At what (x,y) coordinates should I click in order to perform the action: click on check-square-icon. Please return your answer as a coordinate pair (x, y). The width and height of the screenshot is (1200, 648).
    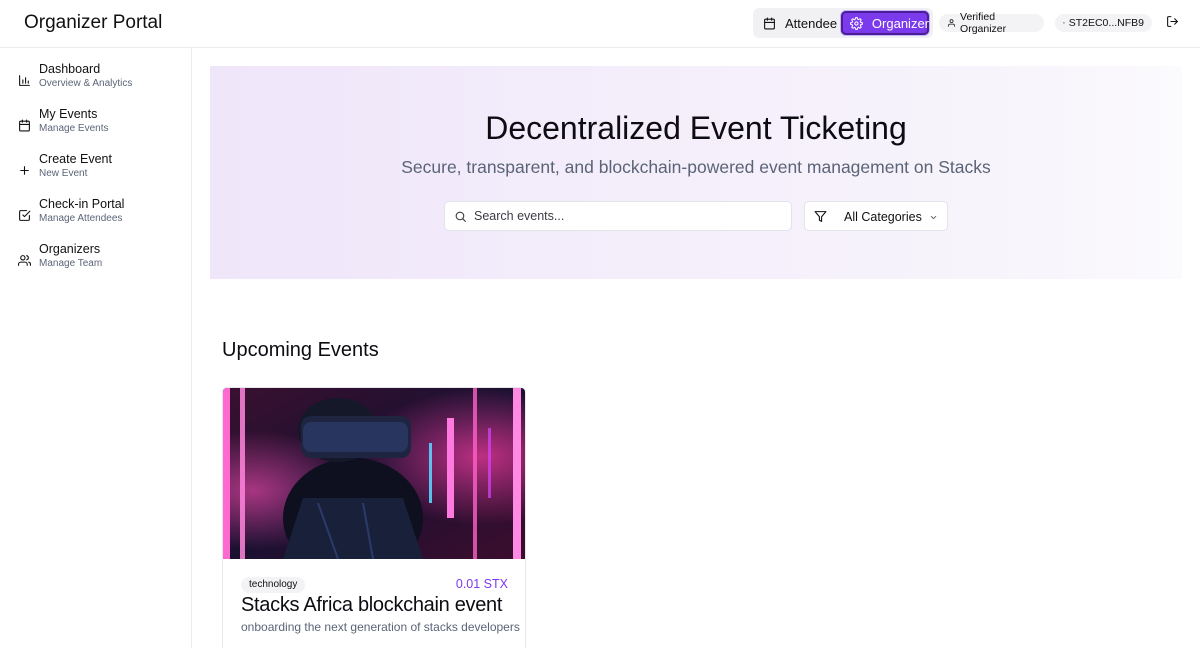
    Looking at the image, I should click on (25, 215).